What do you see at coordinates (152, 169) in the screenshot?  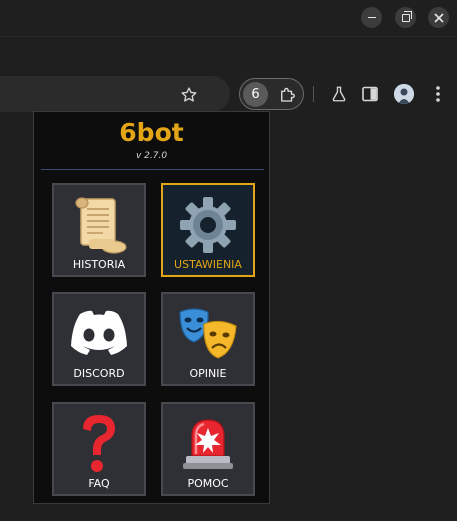 I see `header-divider` at bounding box center [152, 169].